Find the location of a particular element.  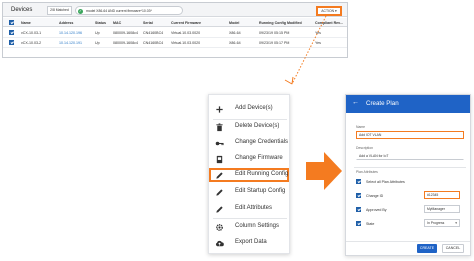

column-header: Running Config Modified is located at coordinates (280, 23).